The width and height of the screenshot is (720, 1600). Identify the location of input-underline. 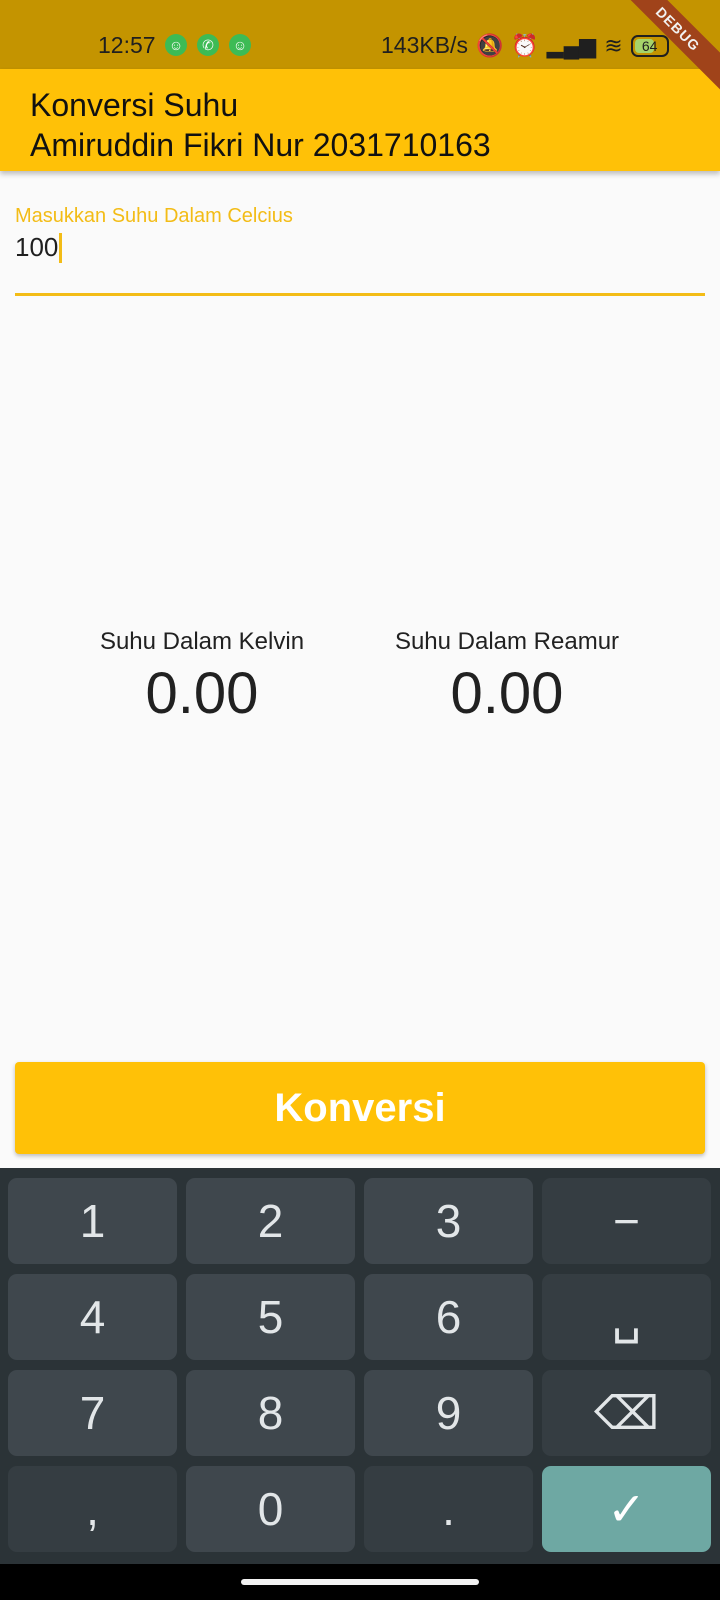
(360, 294).